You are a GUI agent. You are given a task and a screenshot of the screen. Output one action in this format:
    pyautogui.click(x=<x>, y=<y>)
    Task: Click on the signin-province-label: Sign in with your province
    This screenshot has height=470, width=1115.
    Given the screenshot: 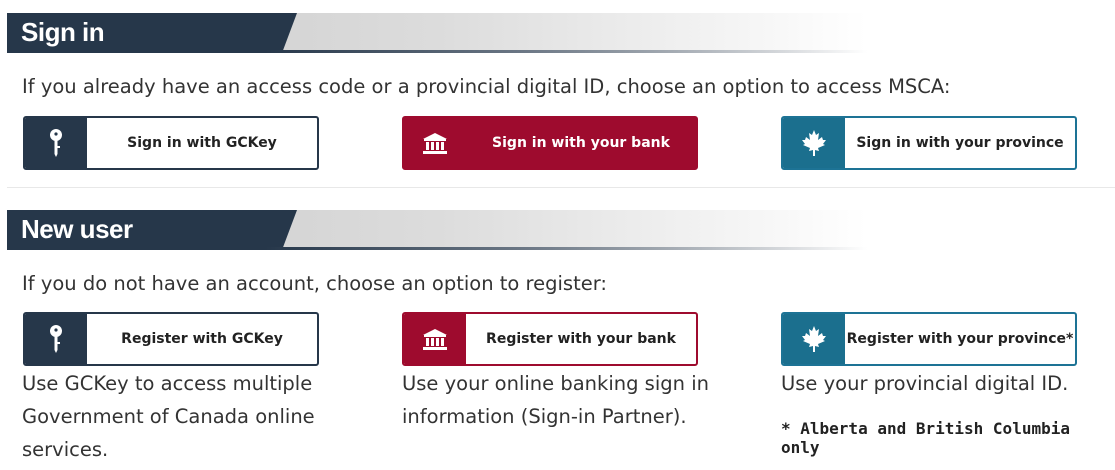 What is the action you would take?
    pyautogui.click(x=960, y=143)
    